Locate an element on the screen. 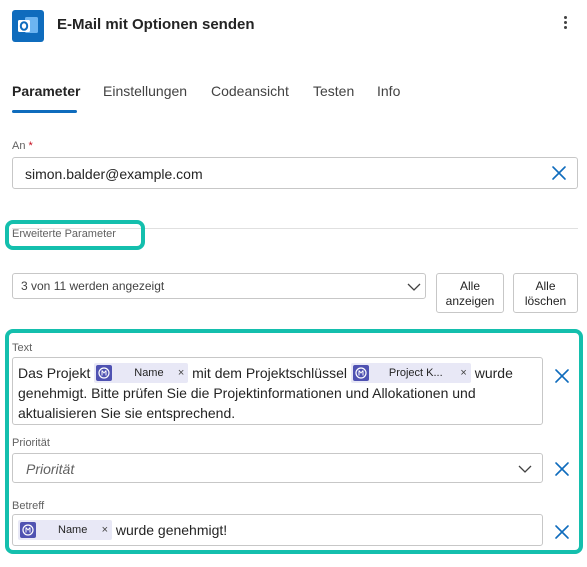 This screenshot has width=587, height=567. clear-to-field-icon is located at coordinates (559, 173).